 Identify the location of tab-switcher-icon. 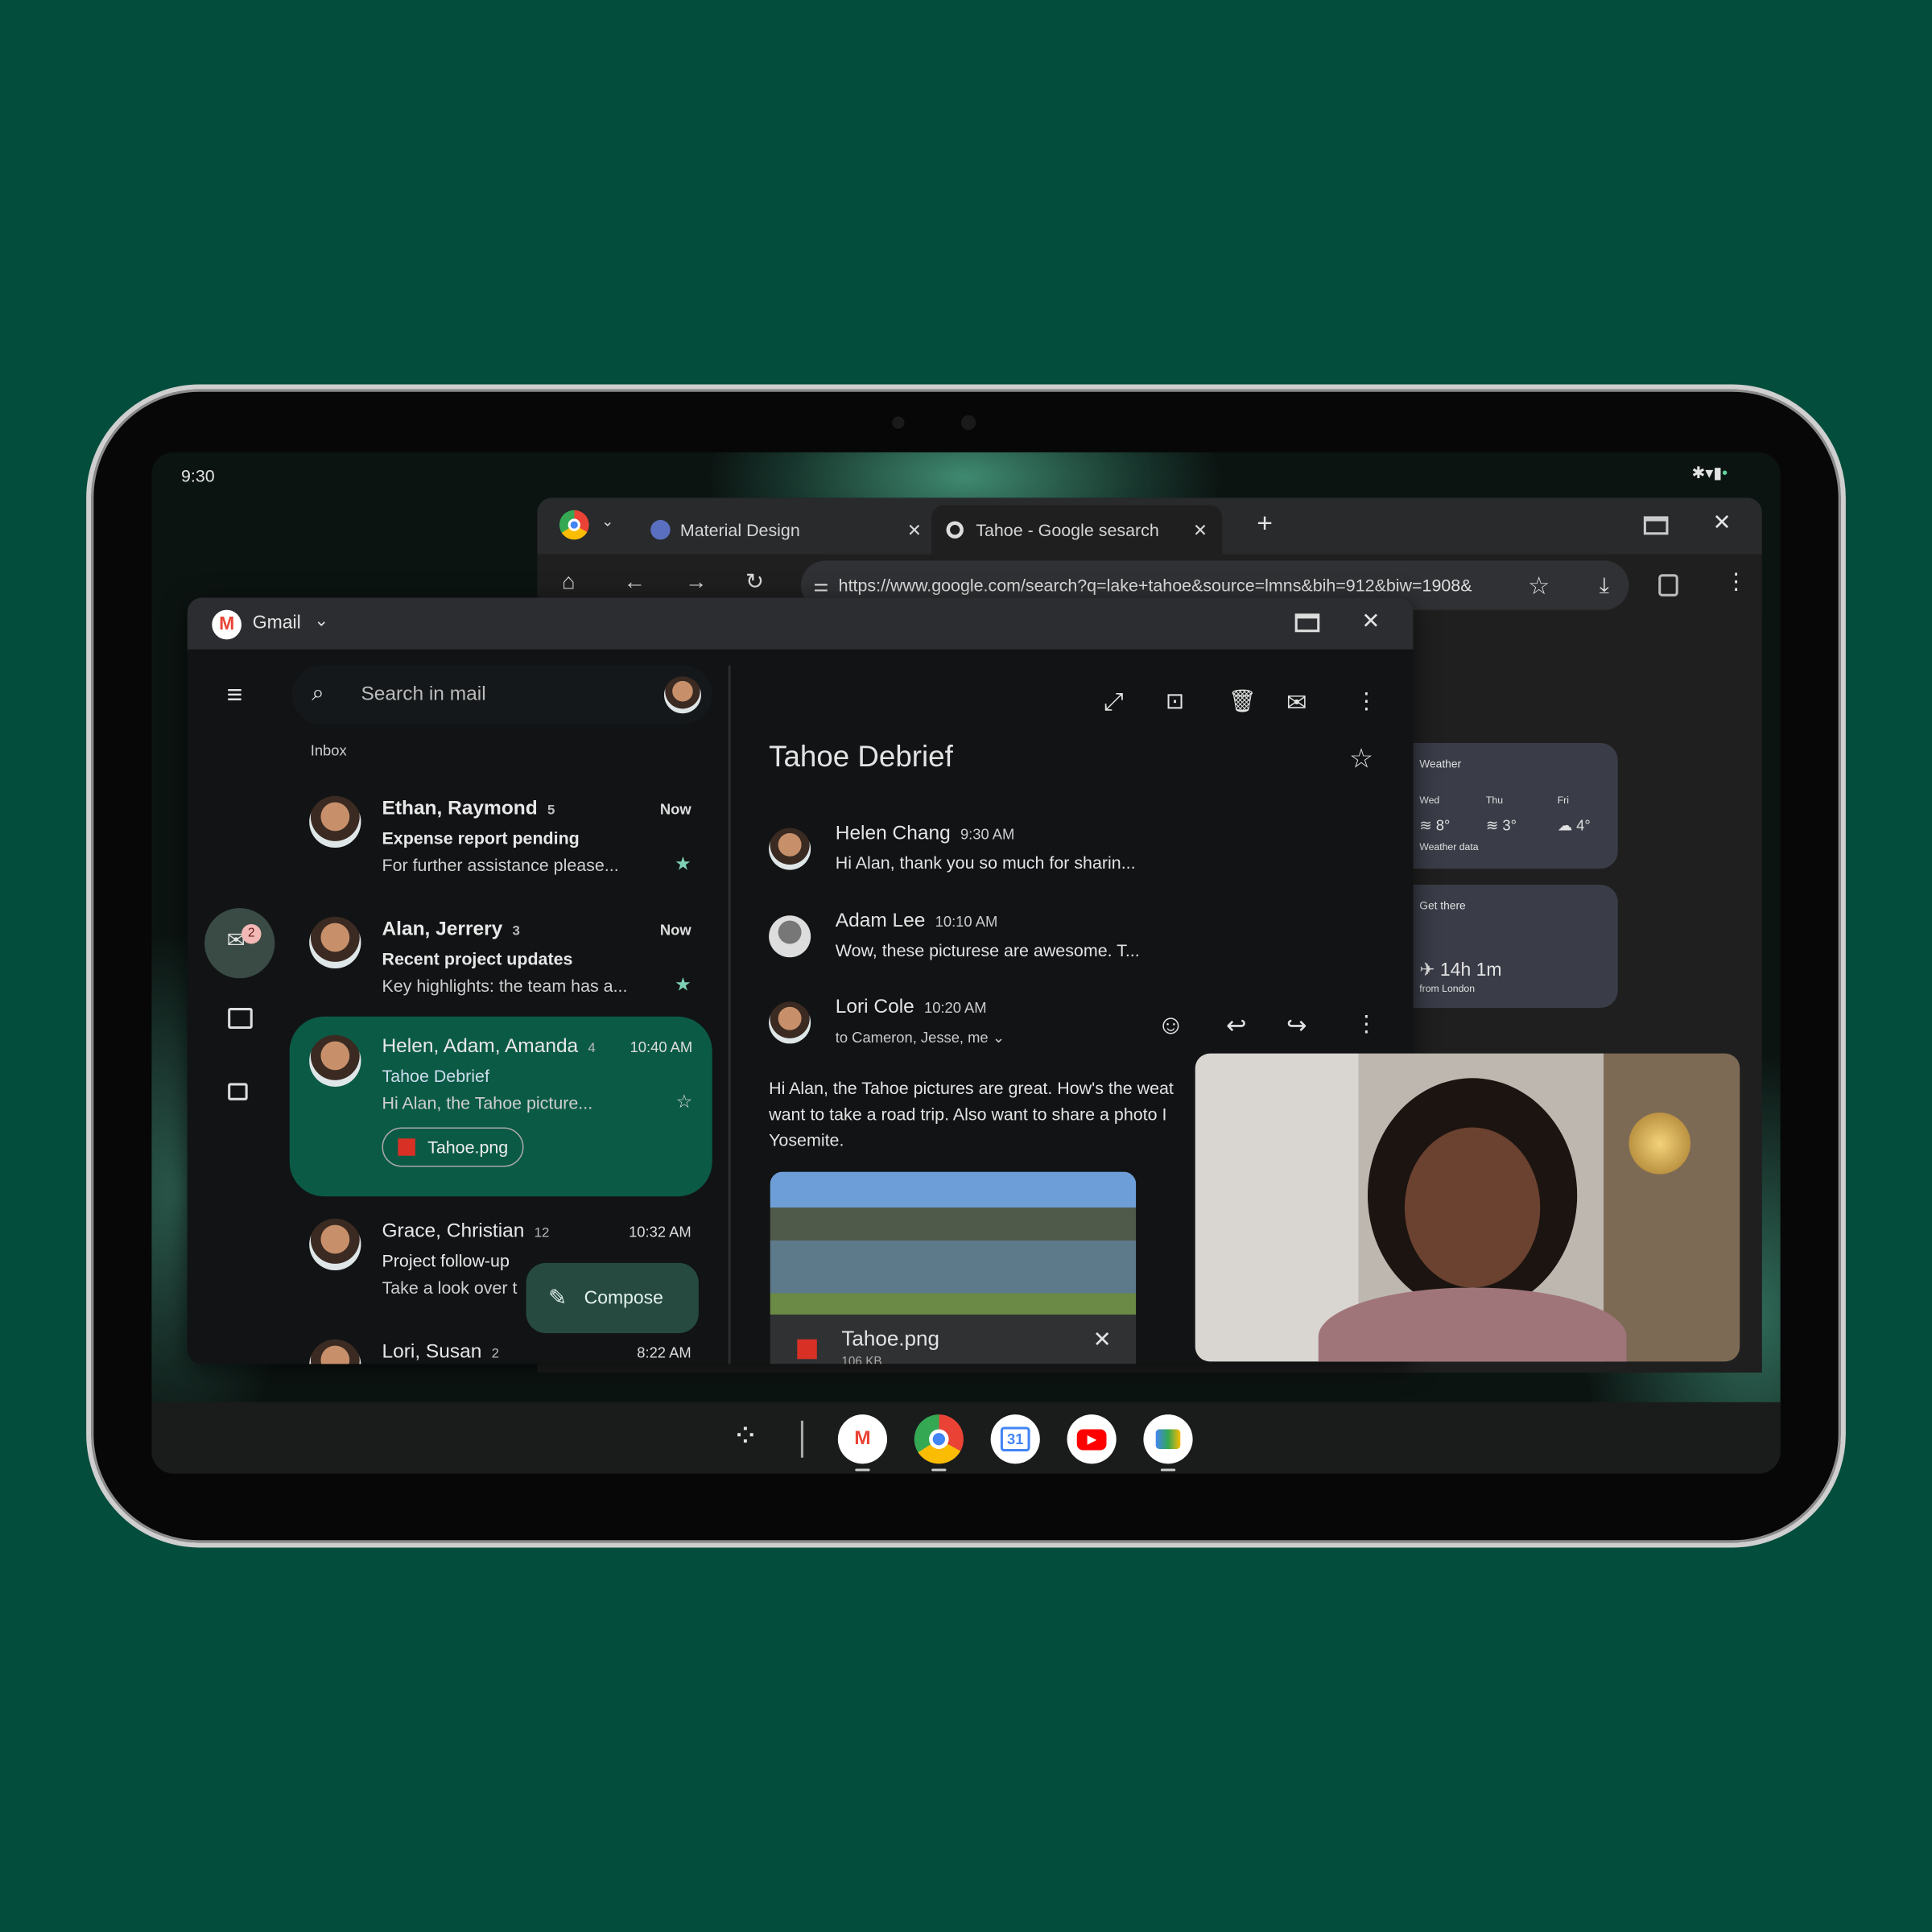
(1668, 585).